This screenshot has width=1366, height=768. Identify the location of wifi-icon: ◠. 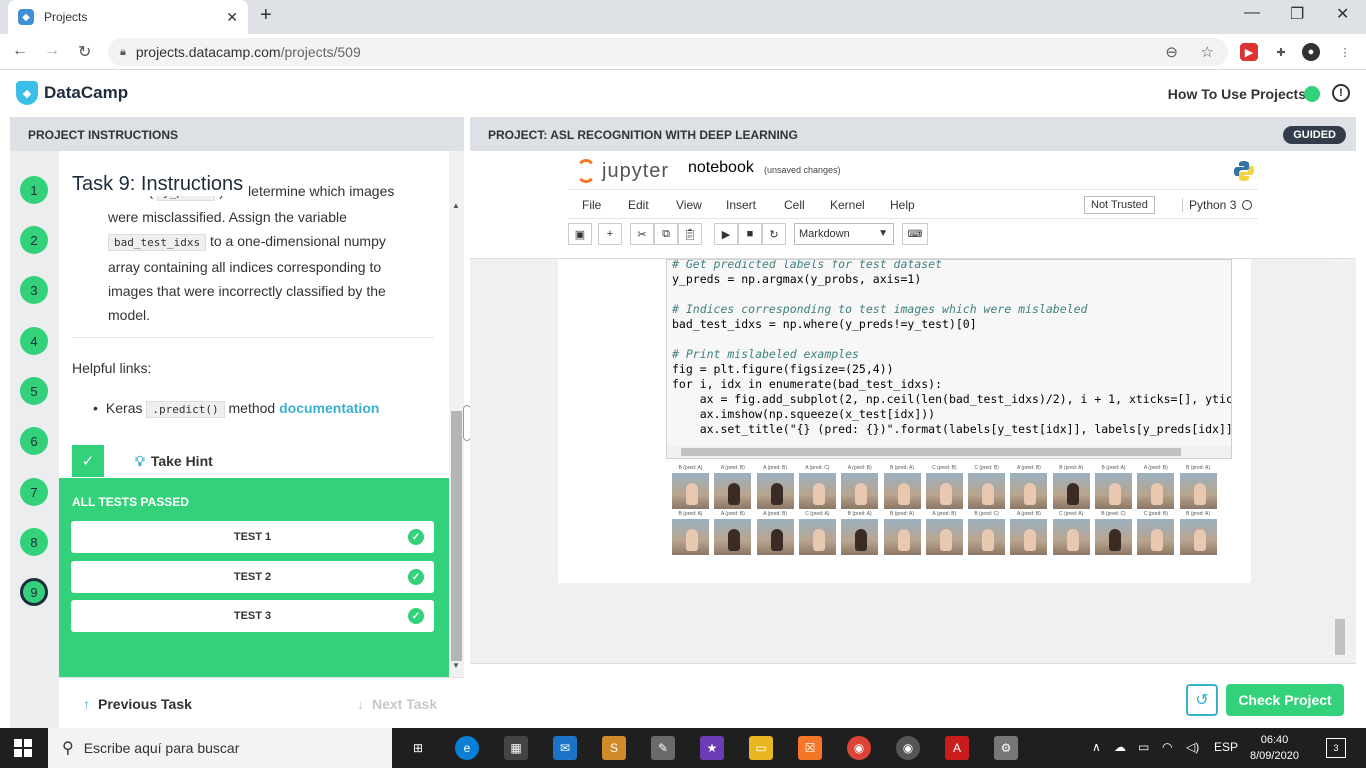
(1167, 747).